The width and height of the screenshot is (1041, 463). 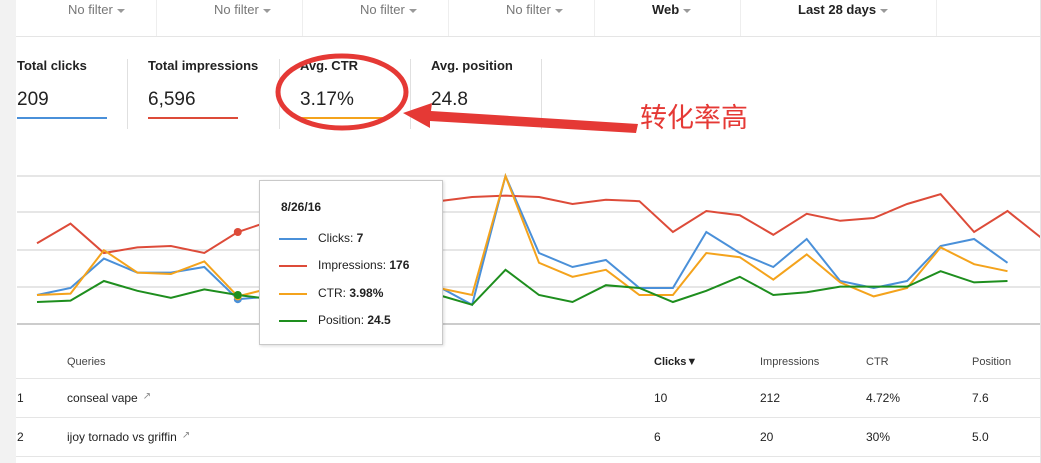 I want to click on table-row: 2 ijoy tornado vs griffin ↗ 6 20 30% 5.0, so click(x=528, y=437).